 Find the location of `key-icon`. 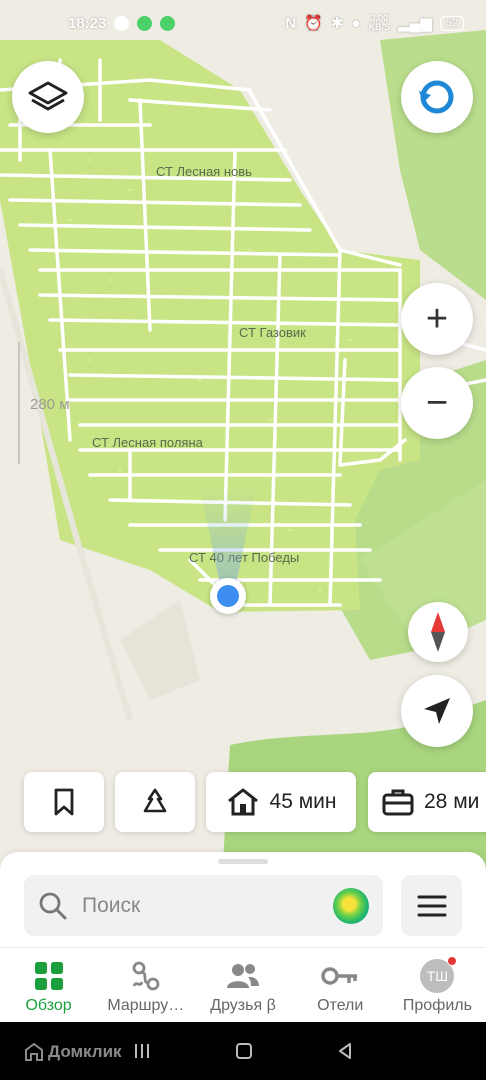

key-icon is located at coordinates (339, 976).